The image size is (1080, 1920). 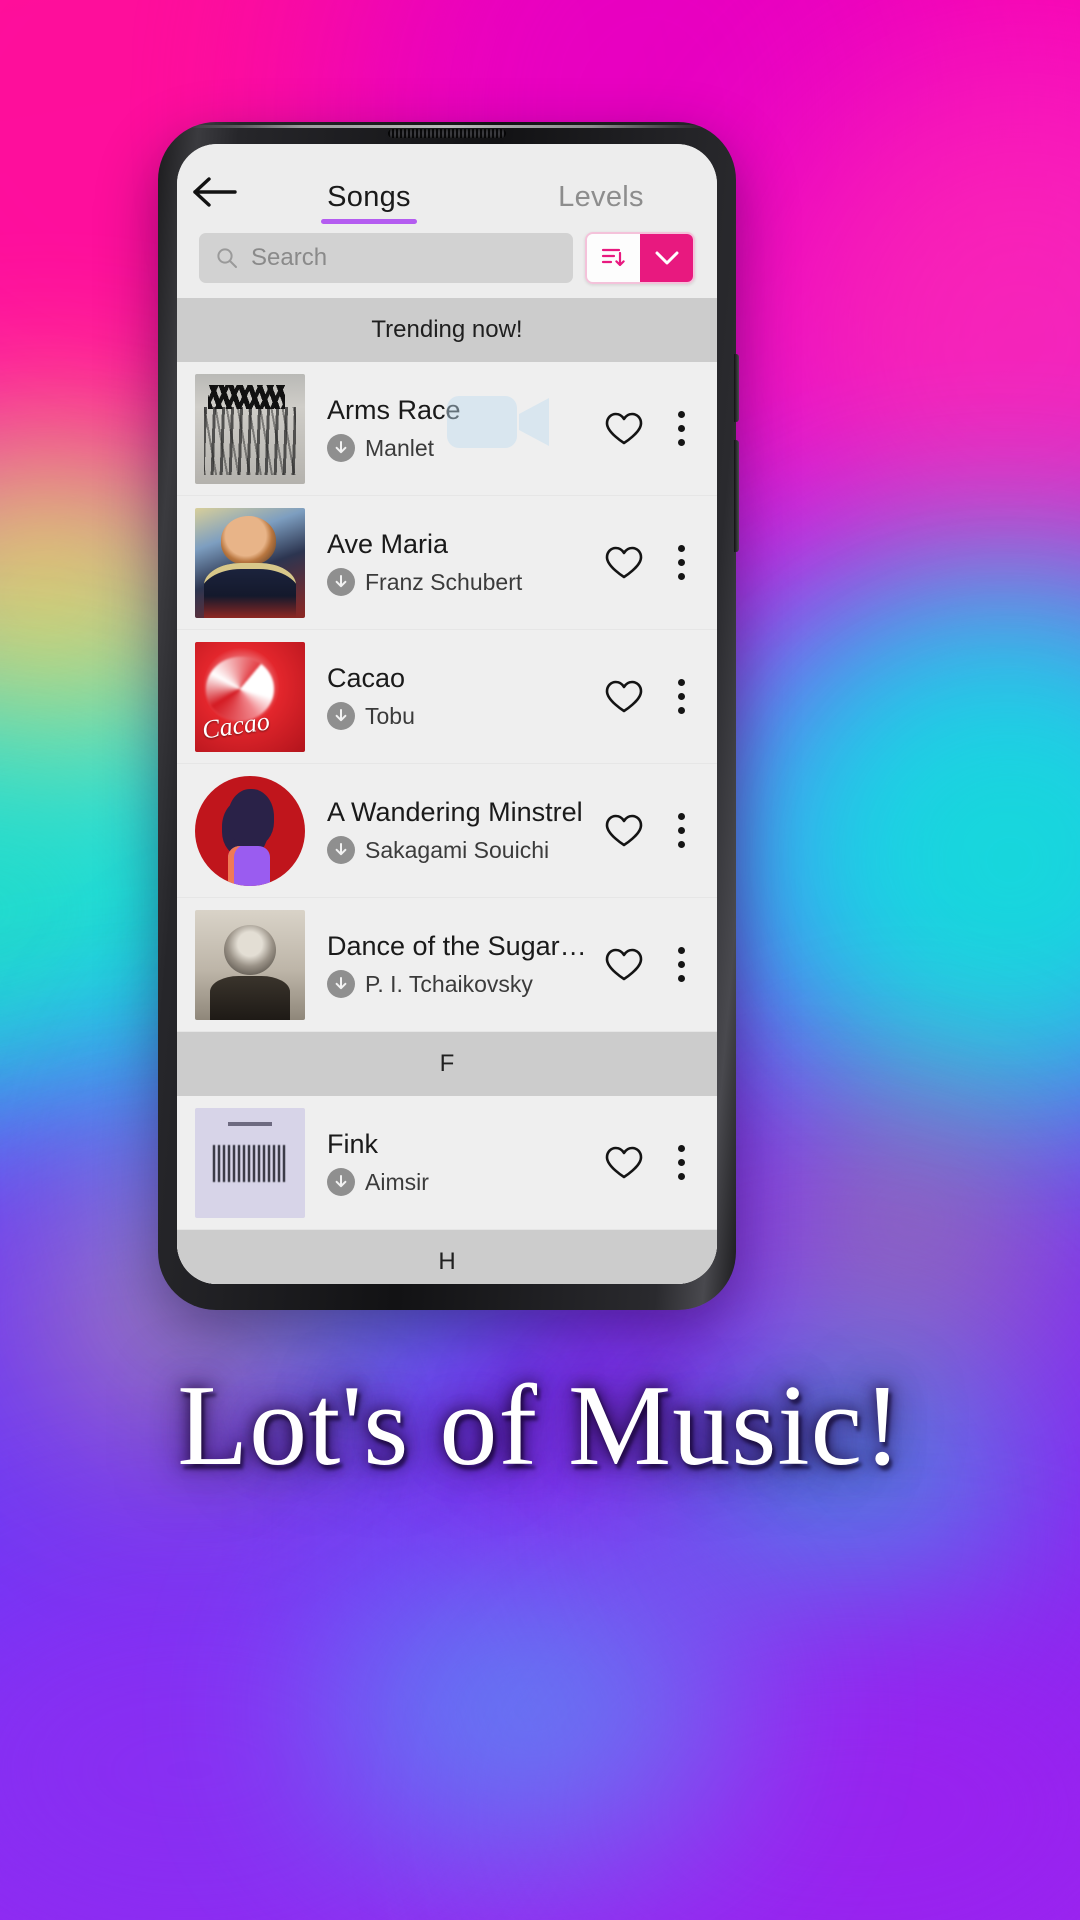 What do you see at coordinates (227, 258) in the screenshot?
I see `search-icon` at bounding box center [227, 258].